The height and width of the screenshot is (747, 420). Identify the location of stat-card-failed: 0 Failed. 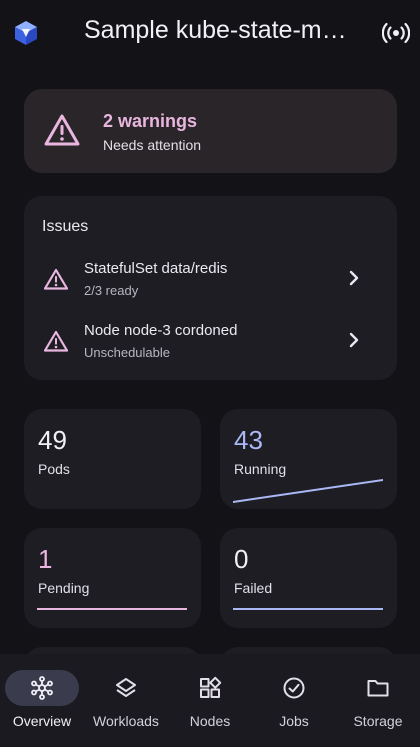
(308, 578).